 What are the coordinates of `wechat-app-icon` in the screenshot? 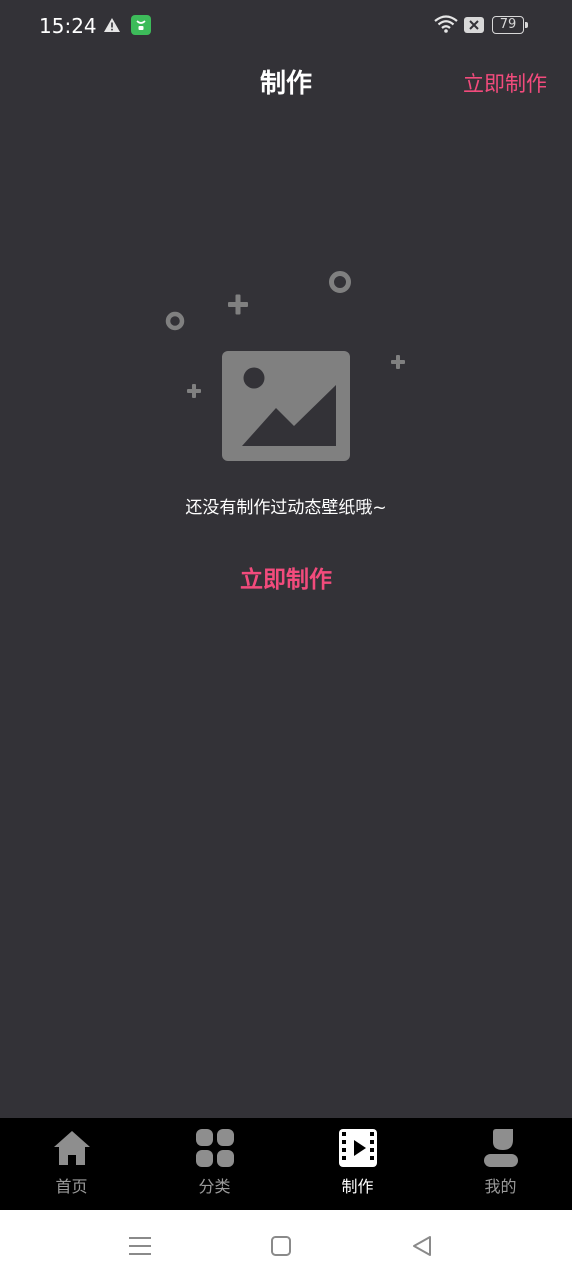 It's located at (141, 25).